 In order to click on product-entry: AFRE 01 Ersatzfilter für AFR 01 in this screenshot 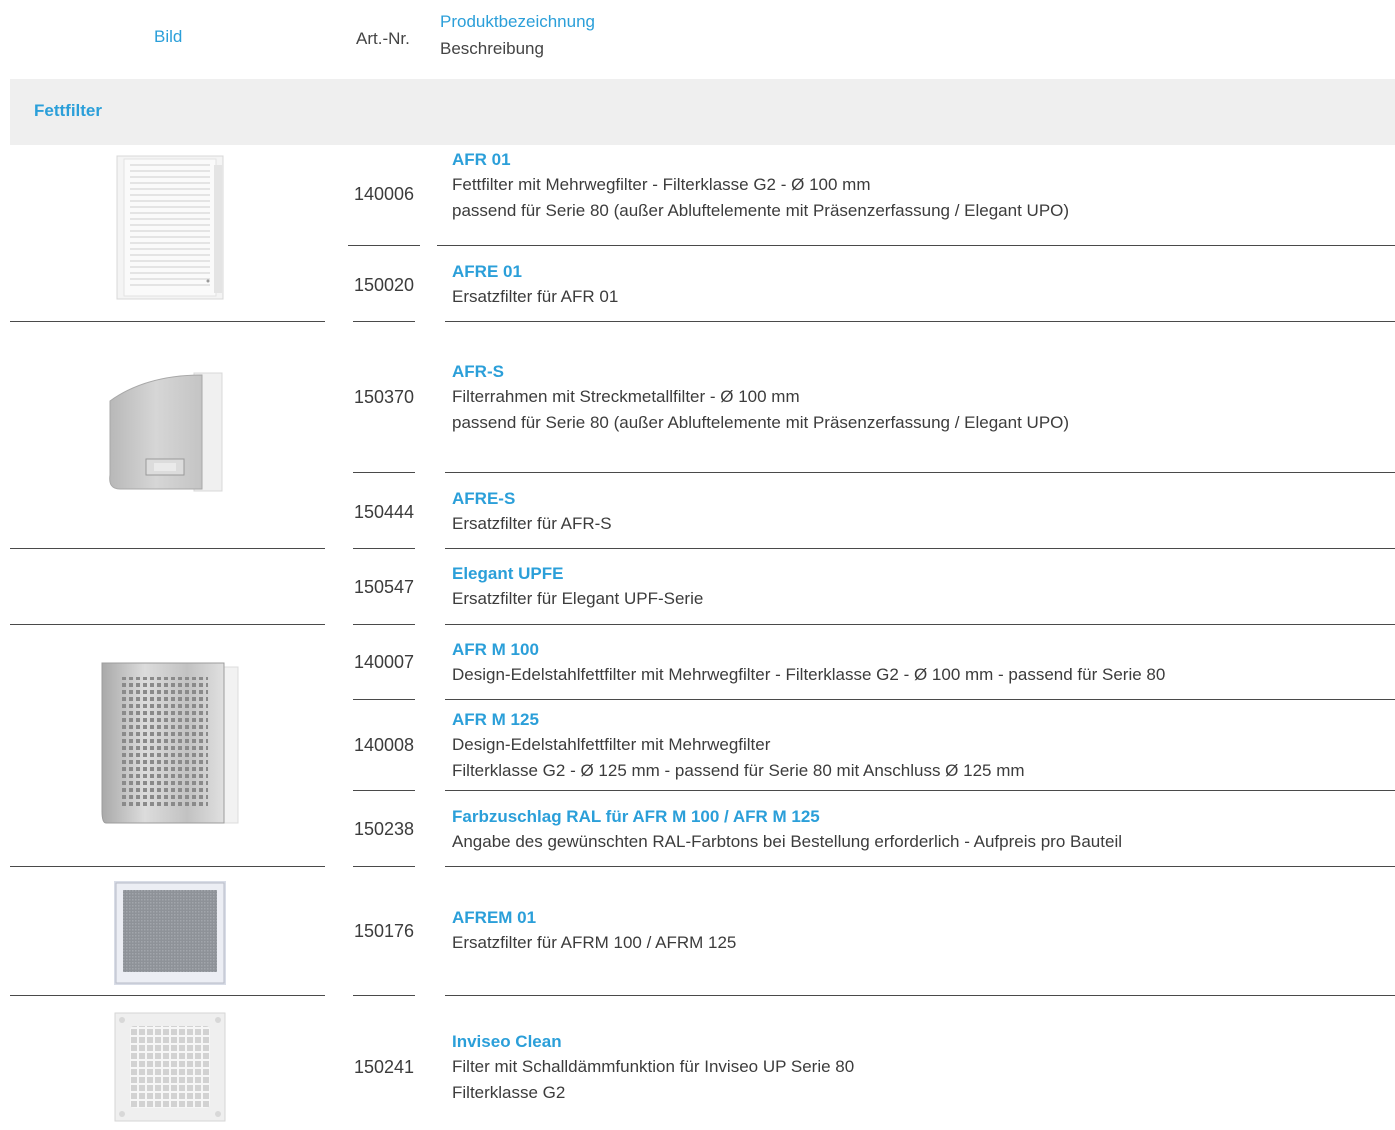, I will do `click(535, 285)`.